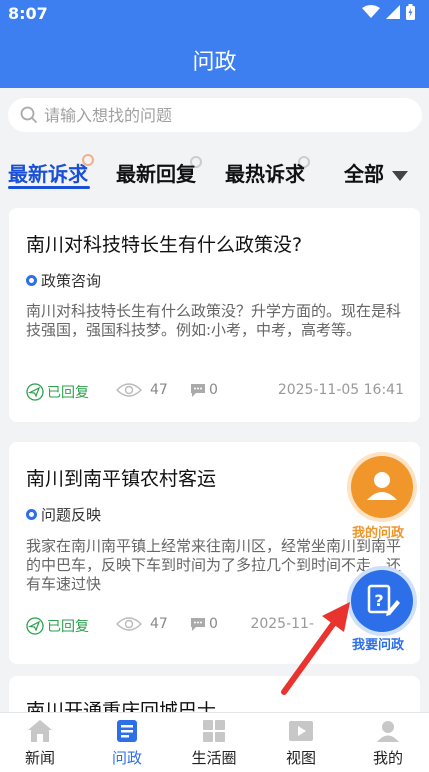  Describe the element at coordinates (214, 758) in the screenshot. I see `nav-label: 生活圈` at that location.